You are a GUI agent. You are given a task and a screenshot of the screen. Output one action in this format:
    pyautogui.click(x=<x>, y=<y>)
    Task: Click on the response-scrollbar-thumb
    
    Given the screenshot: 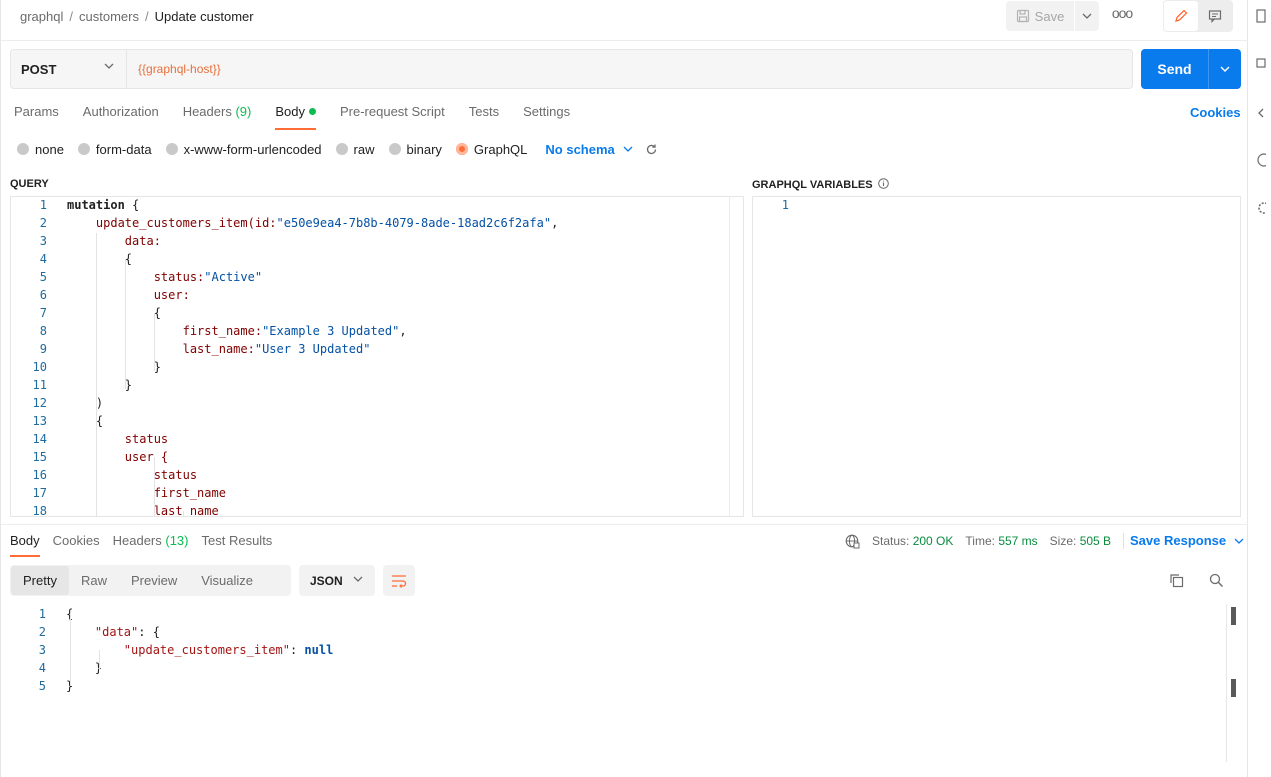 What is the action you would take?
    pyautogui.click(x=1233, y=616)
    